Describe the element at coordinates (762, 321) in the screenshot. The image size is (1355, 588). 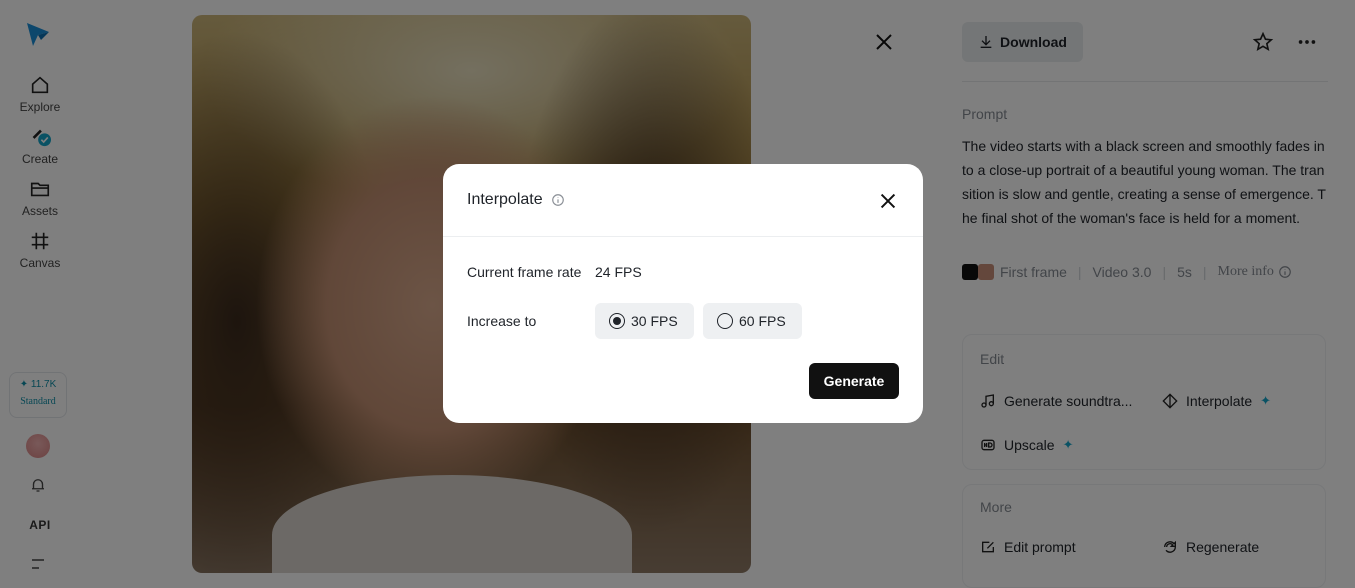
I see `fps-60-label: 60 FPS` at that location.